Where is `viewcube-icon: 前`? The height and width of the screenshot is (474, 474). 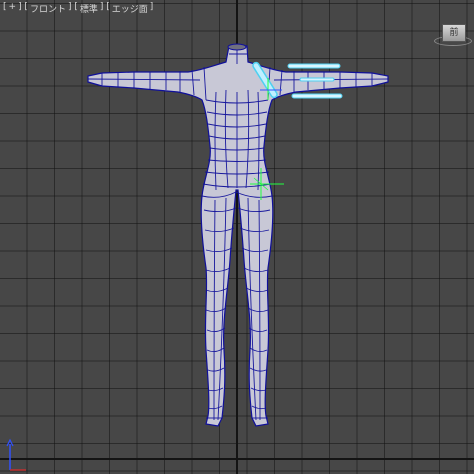
viewcube-icon: 前 is located at coordinates (453, 34).